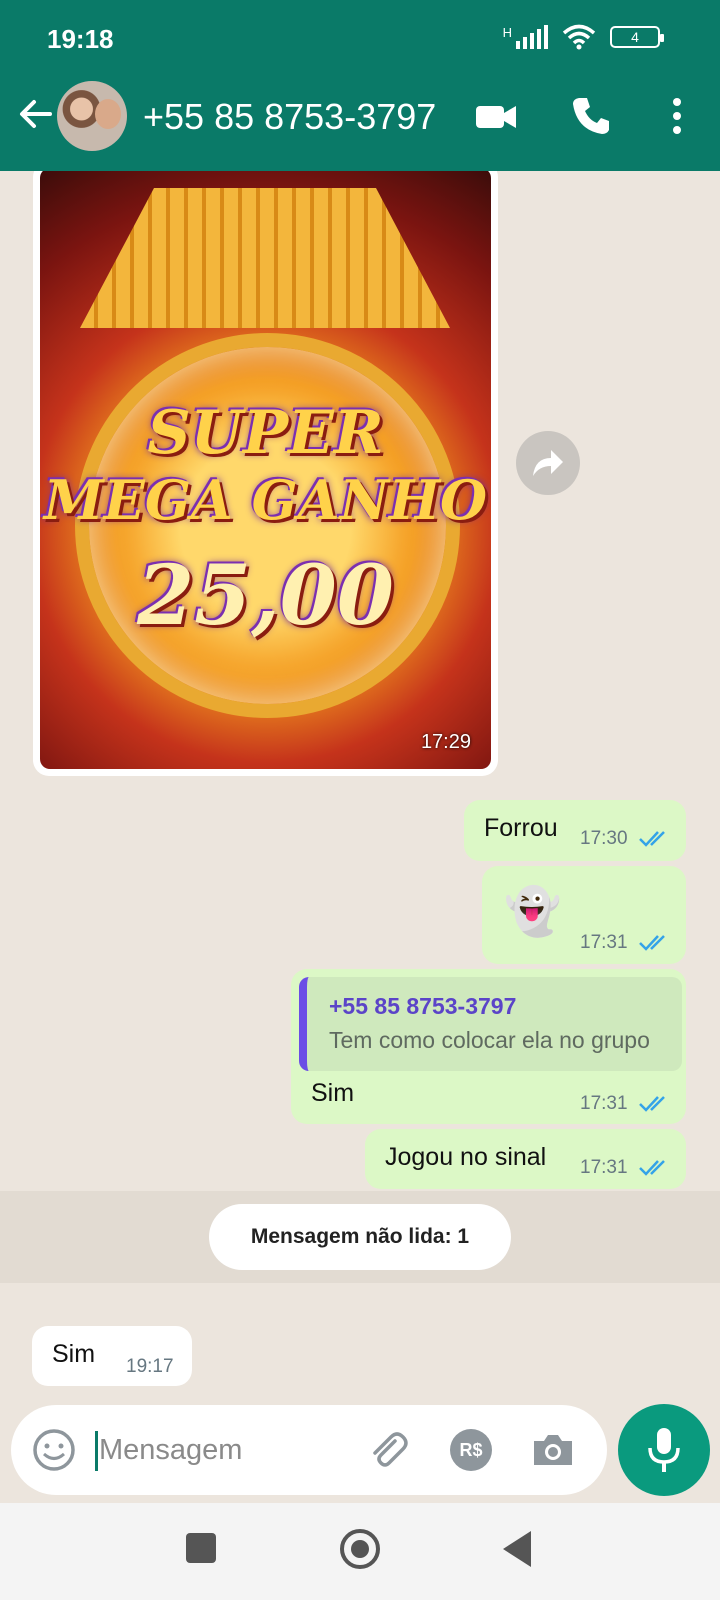 The height and width of the screenshot is (1600, 720). Describe the element at coordinates (265, 596) in the screenshot. I see `image-text-amount: 25,00` at that location.